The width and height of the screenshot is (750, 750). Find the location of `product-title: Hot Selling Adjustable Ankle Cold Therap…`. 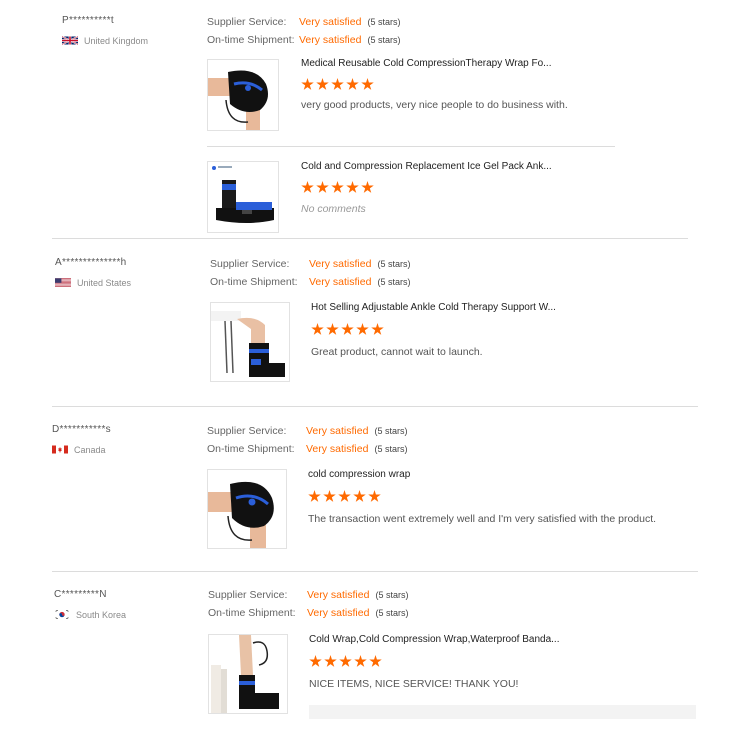

product-title: Hot Selling Adjustable Ankle Cold Therap… is located at coordinates (433, 307).